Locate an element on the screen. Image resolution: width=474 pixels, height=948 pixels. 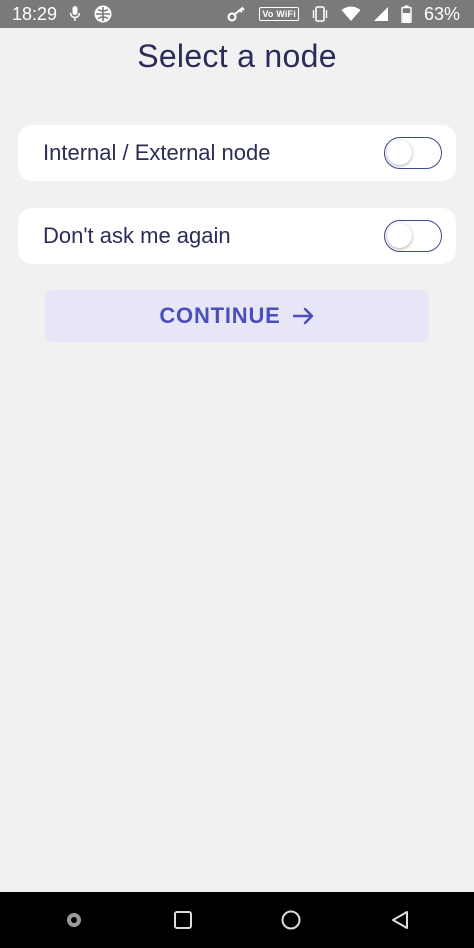
vibrate-icon is located at coordinates (320, 14).